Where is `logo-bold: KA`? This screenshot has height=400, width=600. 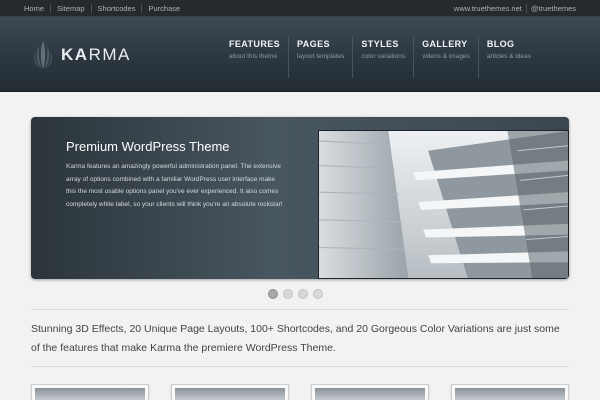 logo-bold: KA is located at coordinates (75, 54).